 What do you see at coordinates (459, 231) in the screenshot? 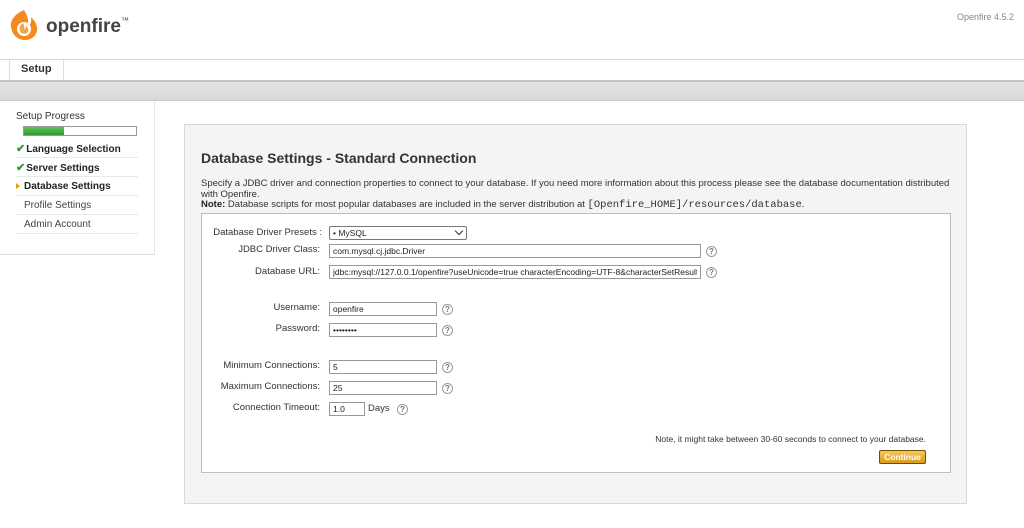
I see `chevron-down-icon` at bounding box center [459, 231].